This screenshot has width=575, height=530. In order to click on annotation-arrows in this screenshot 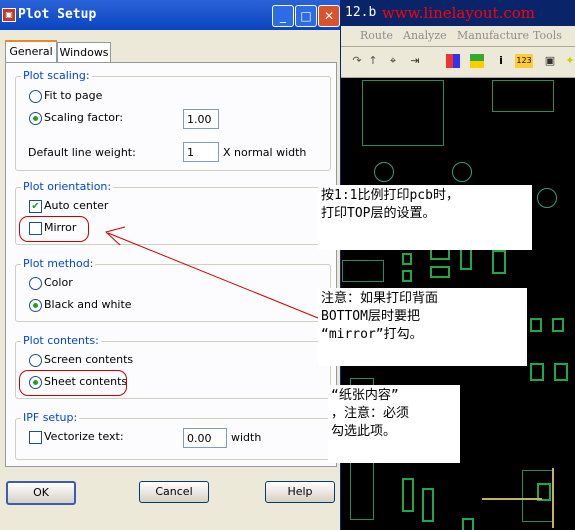, I will do `click(211, 272)`.